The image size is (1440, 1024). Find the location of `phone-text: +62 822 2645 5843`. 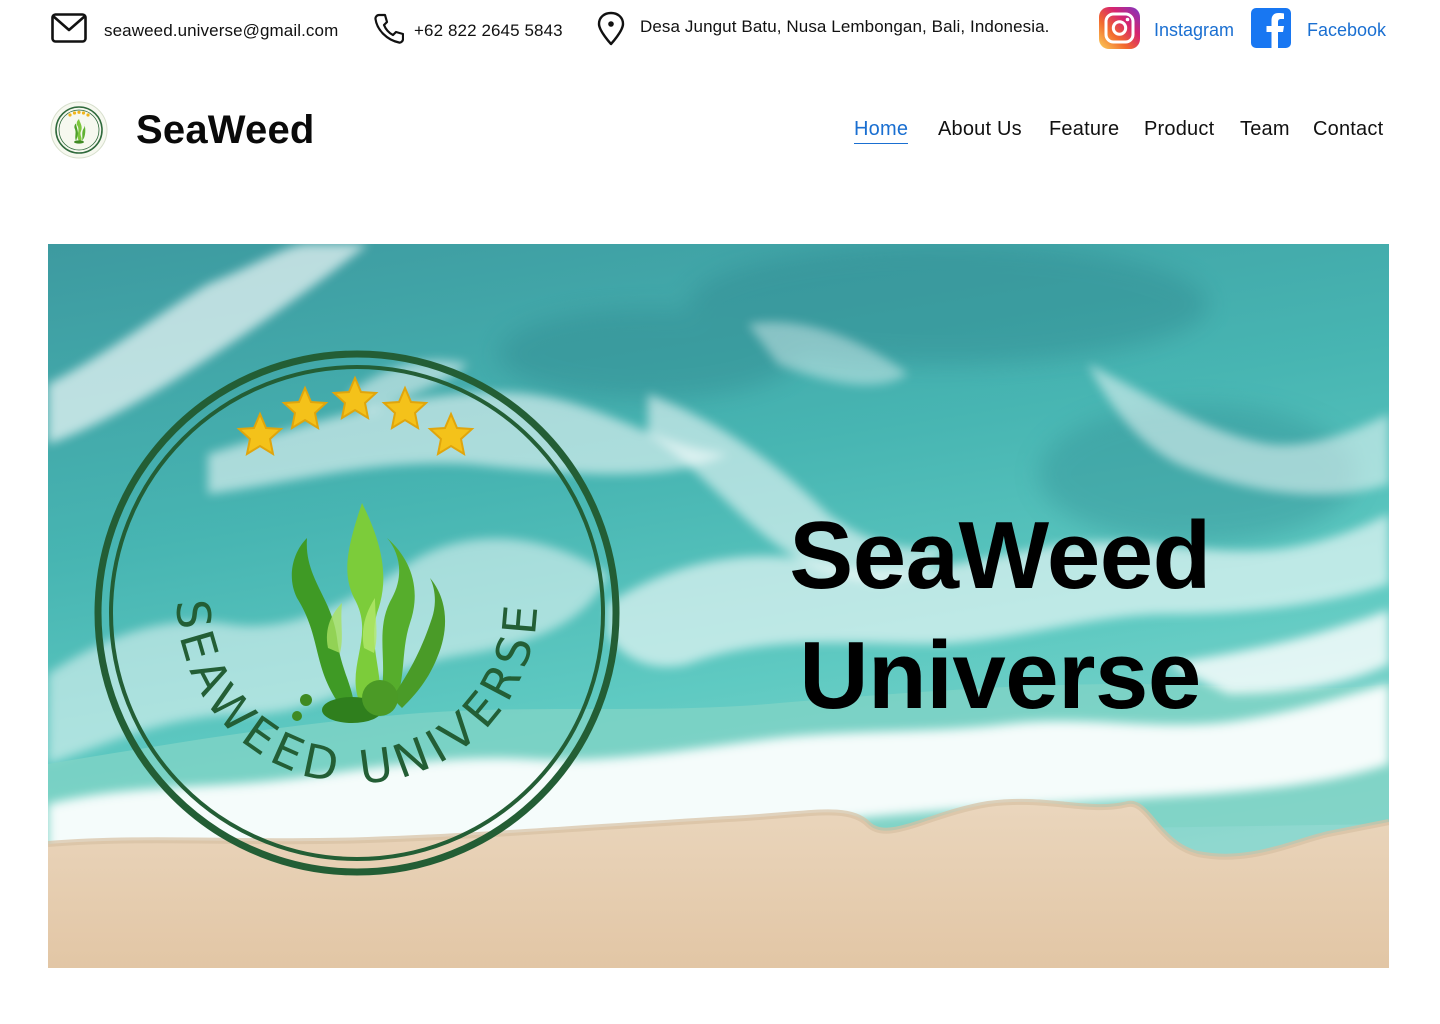

phone-text: +62 822 2645 5843 is located at coordinates (488, 31).